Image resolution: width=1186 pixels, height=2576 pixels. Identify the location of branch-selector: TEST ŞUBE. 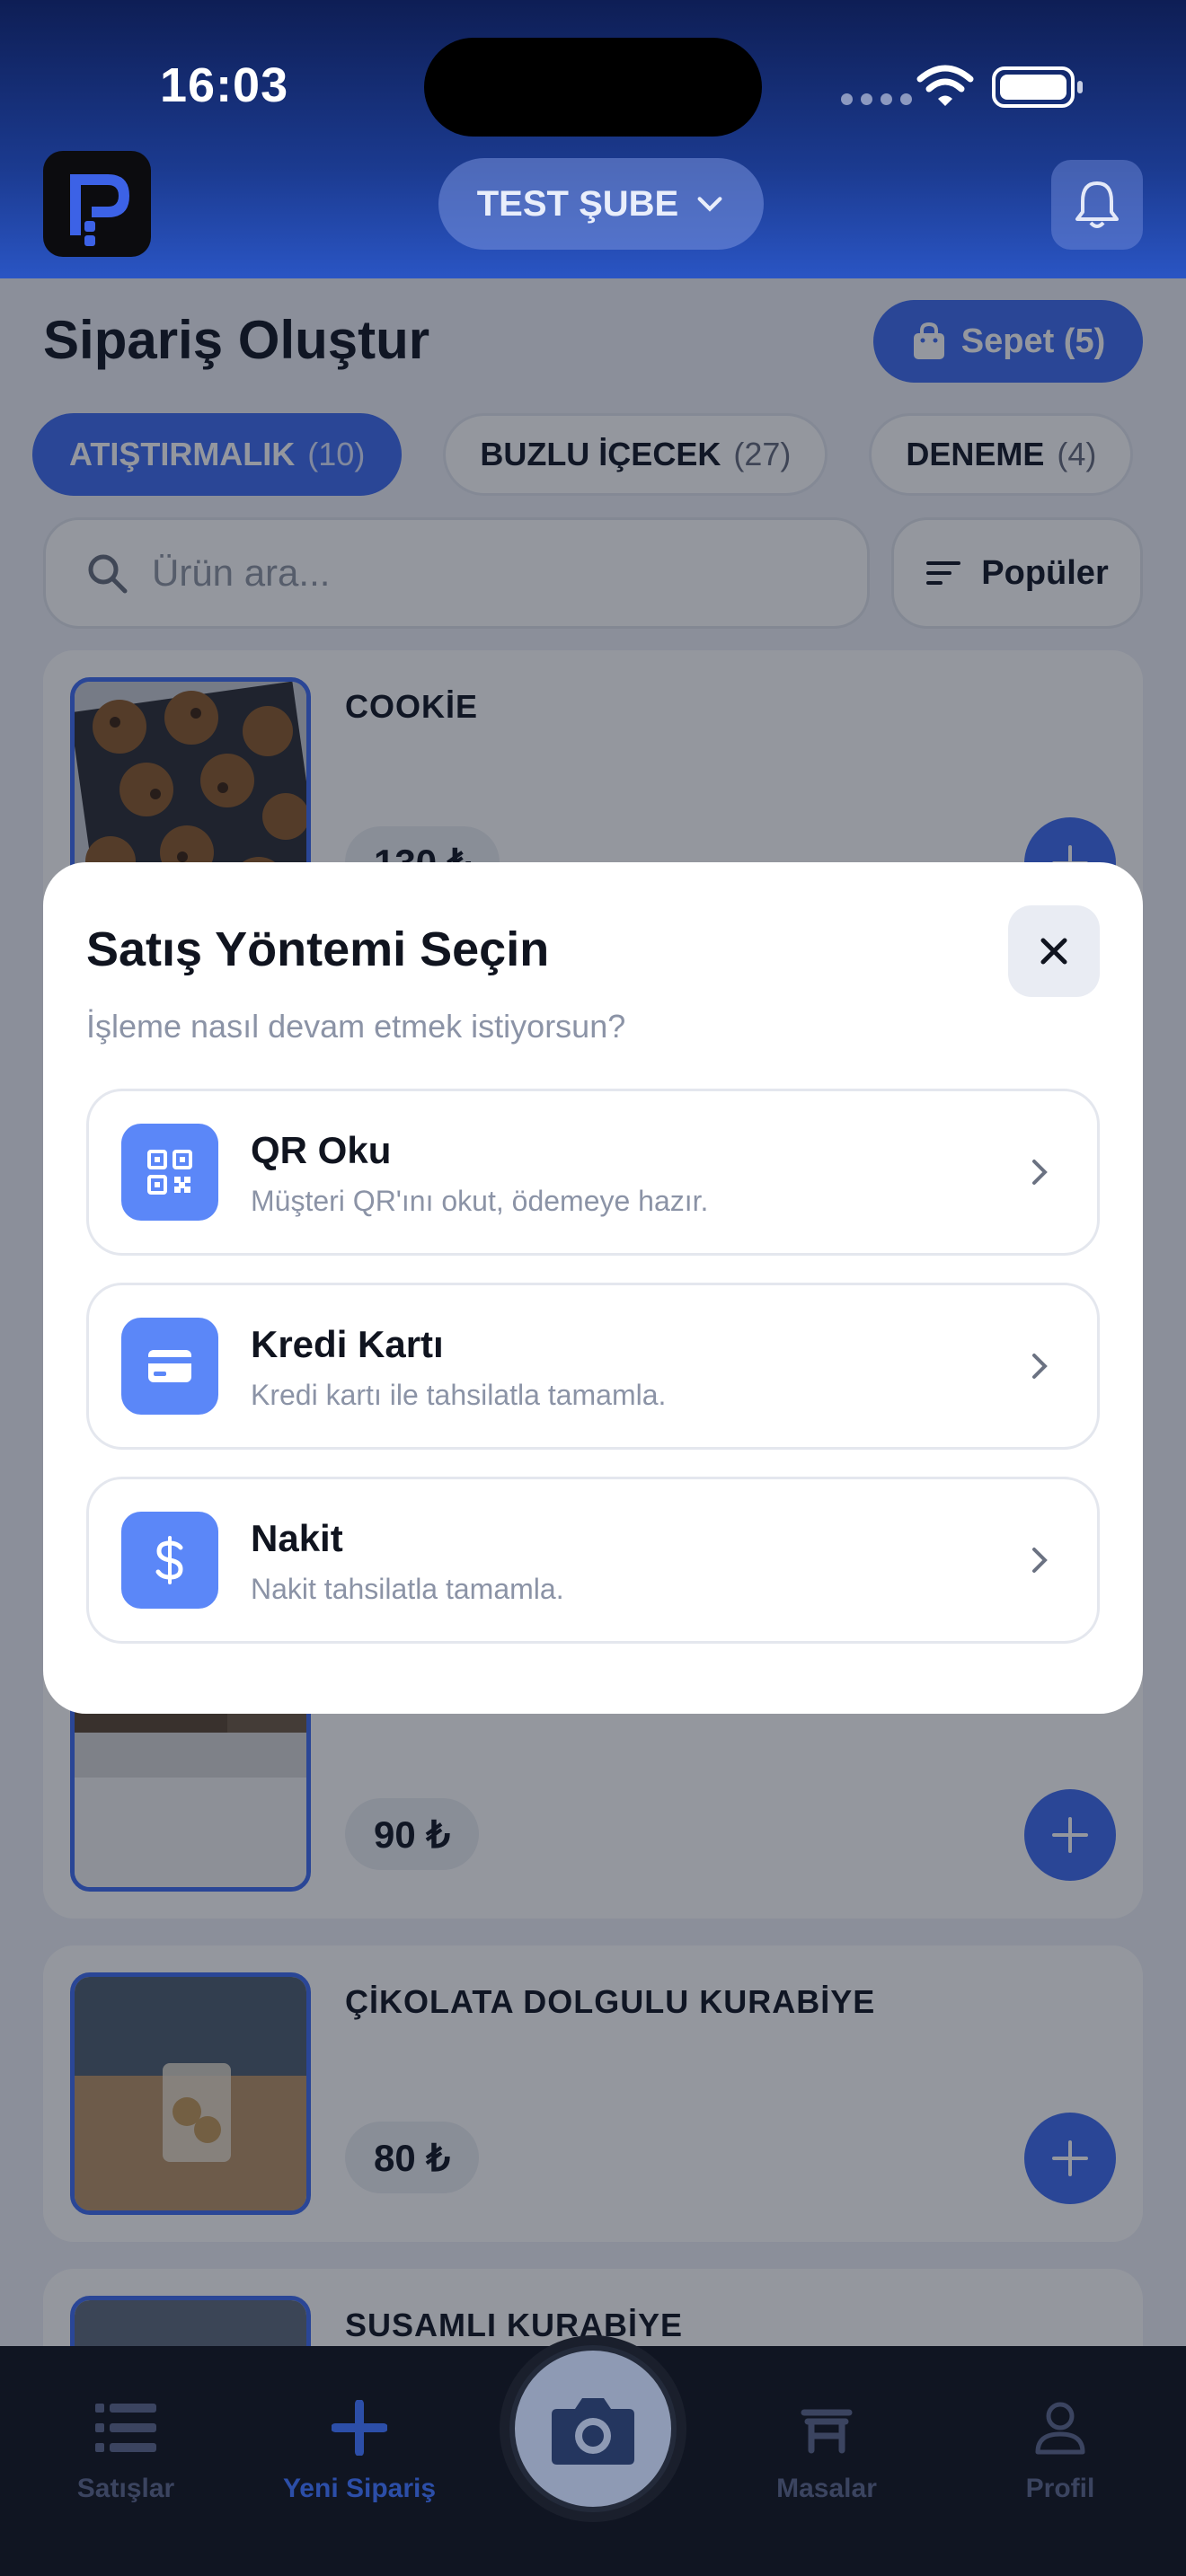
(601, 204).